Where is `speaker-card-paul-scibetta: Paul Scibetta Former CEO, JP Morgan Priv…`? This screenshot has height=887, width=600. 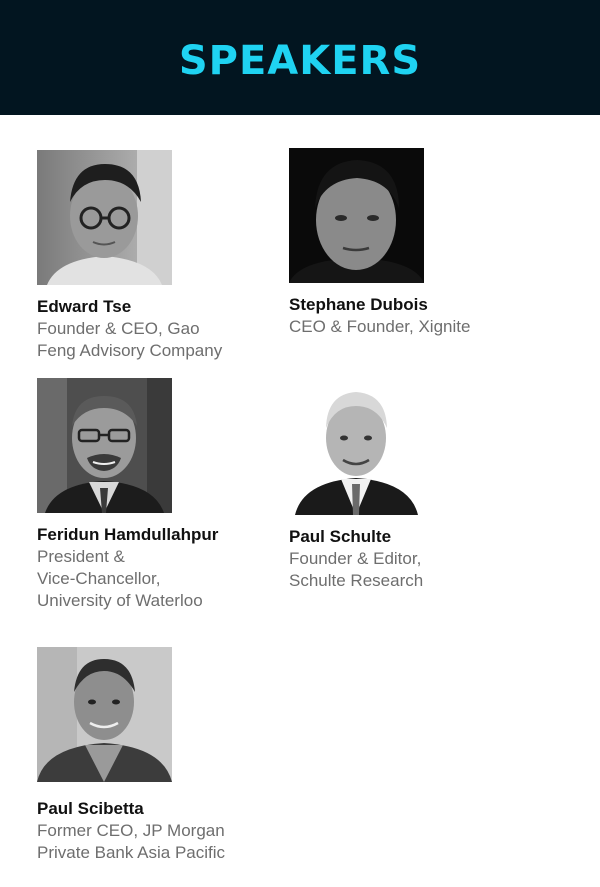 speaker-card-paul-scibetta: Paul Scibetta Former CEO, JP Morgan Priv… is located at coordinates (162, 755).